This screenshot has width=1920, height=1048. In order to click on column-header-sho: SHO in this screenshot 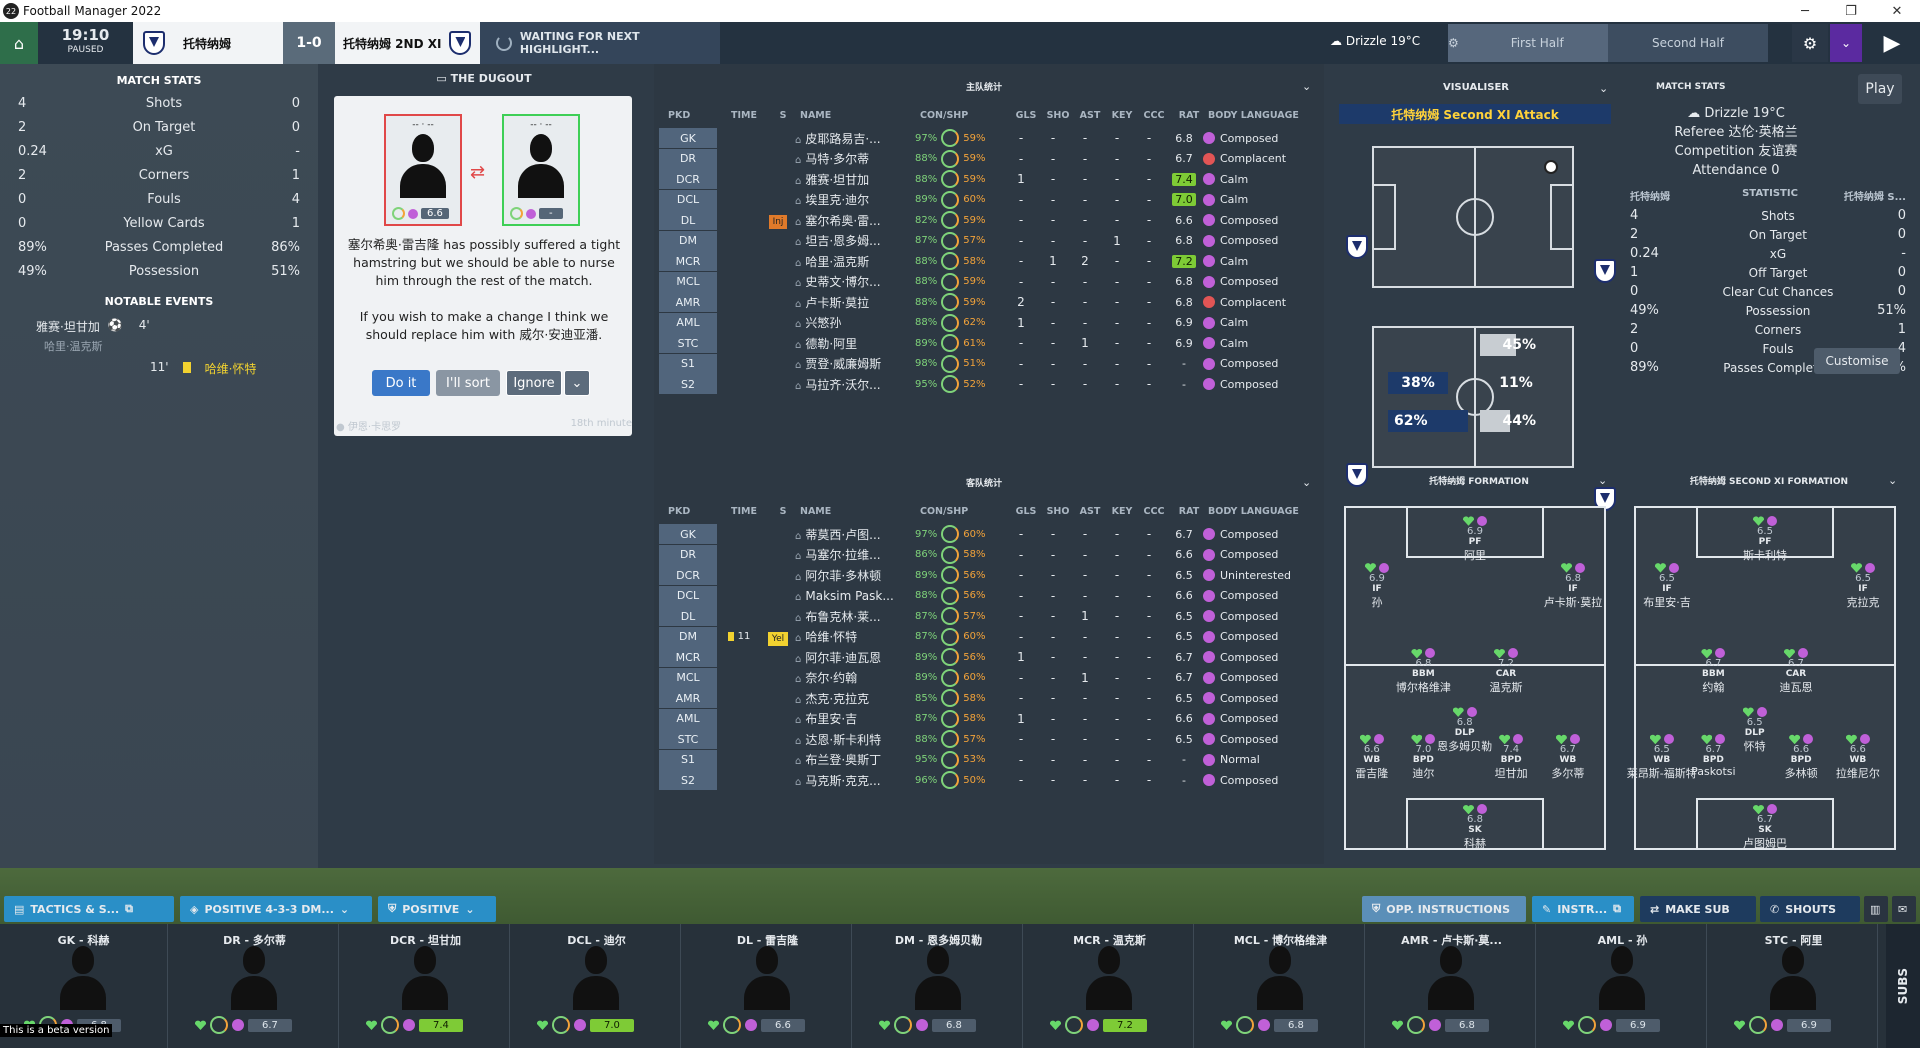, I will do `click(1058, 511)`.